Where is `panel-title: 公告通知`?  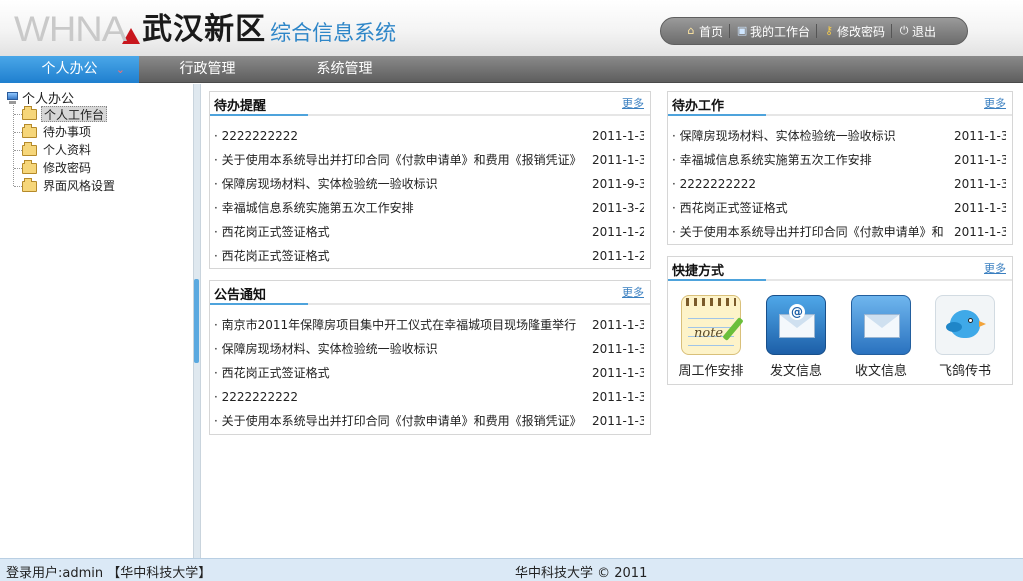
panel-title: 公告通知 is located at coordinates (240, 295).